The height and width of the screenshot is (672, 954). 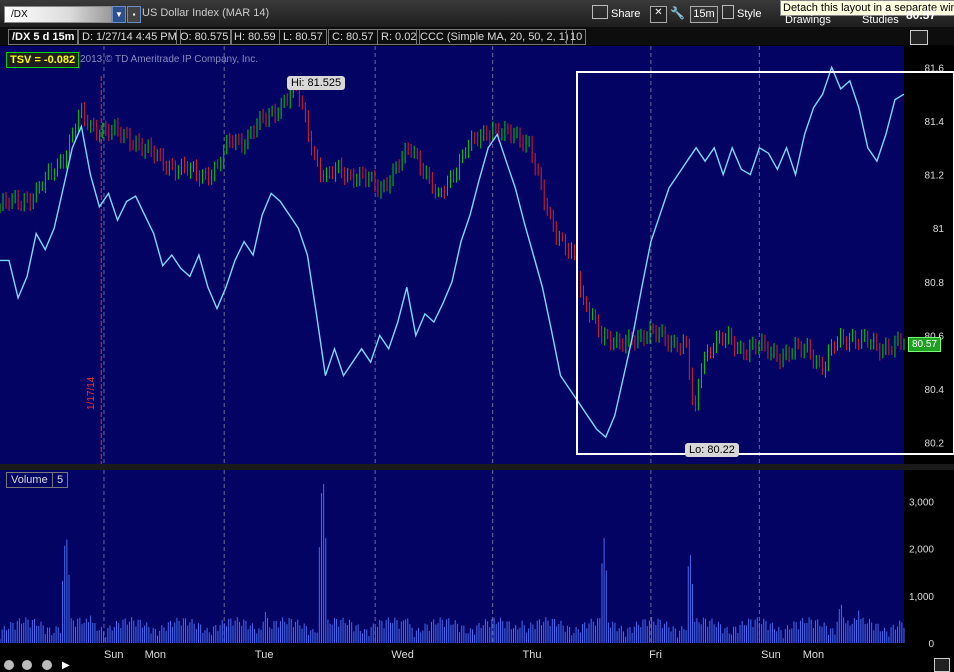 I want to click on volume-value: 5, so click(x=60, y=480).